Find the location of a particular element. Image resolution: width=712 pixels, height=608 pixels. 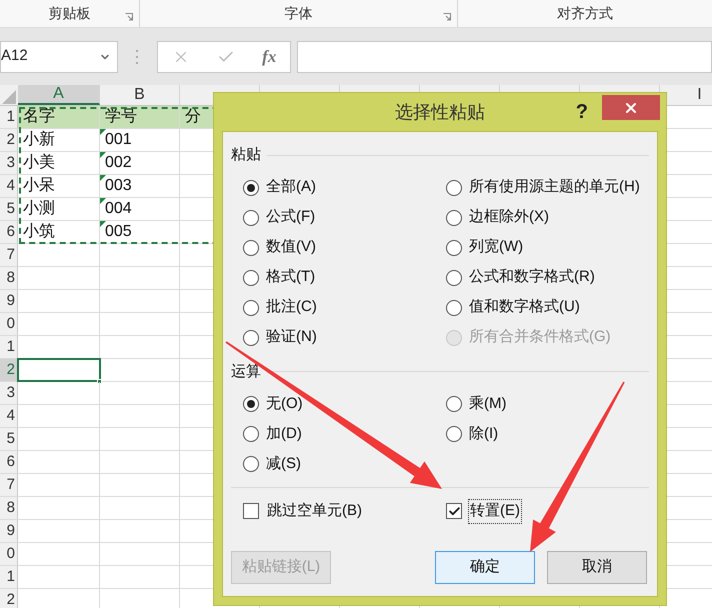

option-label: 减(S) is located at coordinates (283, 464).